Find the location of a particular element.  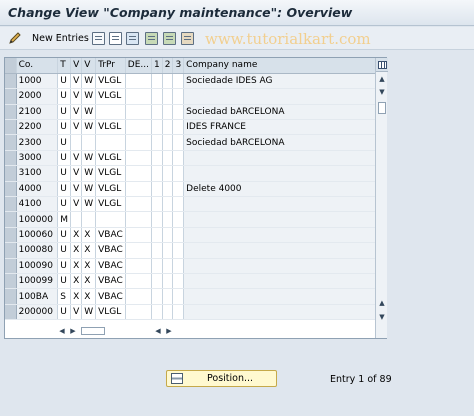

table-row: 100000 M is located at coordinates (195, 219).